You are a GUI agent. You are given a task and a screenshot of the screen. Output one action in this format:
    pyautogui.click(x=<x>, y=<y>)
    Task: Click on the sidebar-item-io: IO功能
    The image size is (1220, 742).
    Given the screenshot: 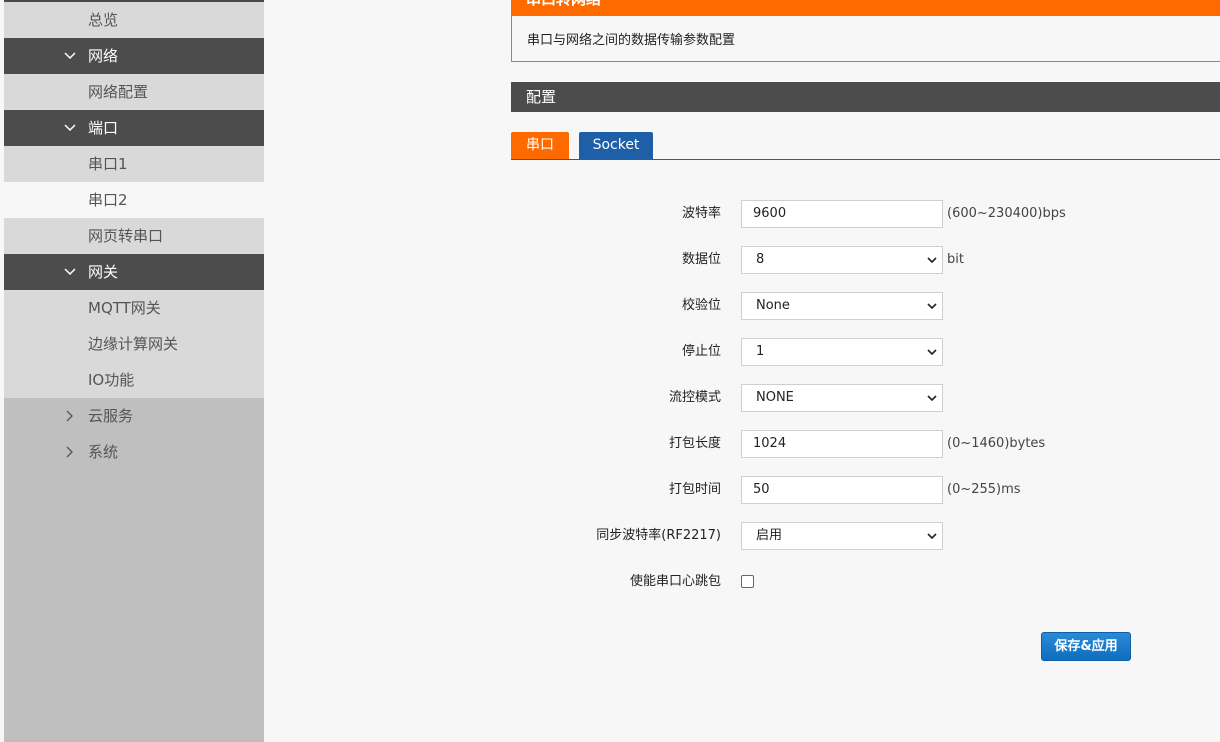 What is the action you would take?
    pyautogui.click(x=134, y=380)
    